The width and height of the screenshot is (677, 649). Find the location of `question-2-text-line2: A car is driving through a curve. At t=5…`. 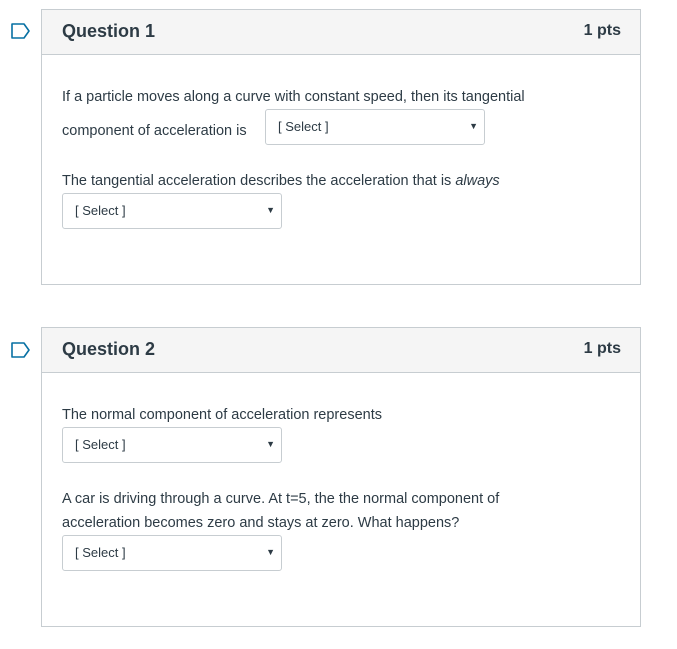

question-2-text-line2: A car is driving through a curve. At t=5… is located at coordinates (281, 499).